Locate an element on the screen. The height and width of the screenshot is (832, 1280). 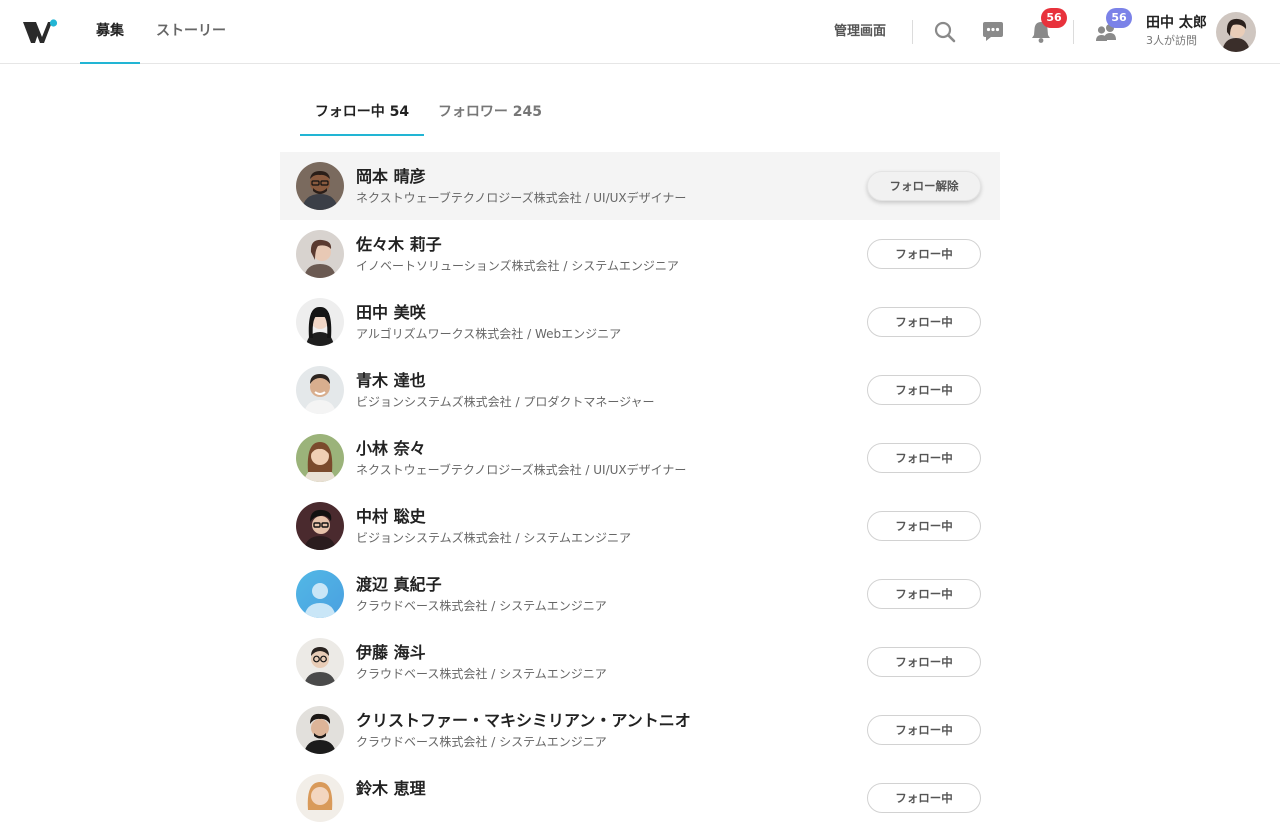
user-row: 田中 美咲 アルゴリズムワークス株式会社 / Webエンジニア フォロー中 is located at coordinates (640, 322).